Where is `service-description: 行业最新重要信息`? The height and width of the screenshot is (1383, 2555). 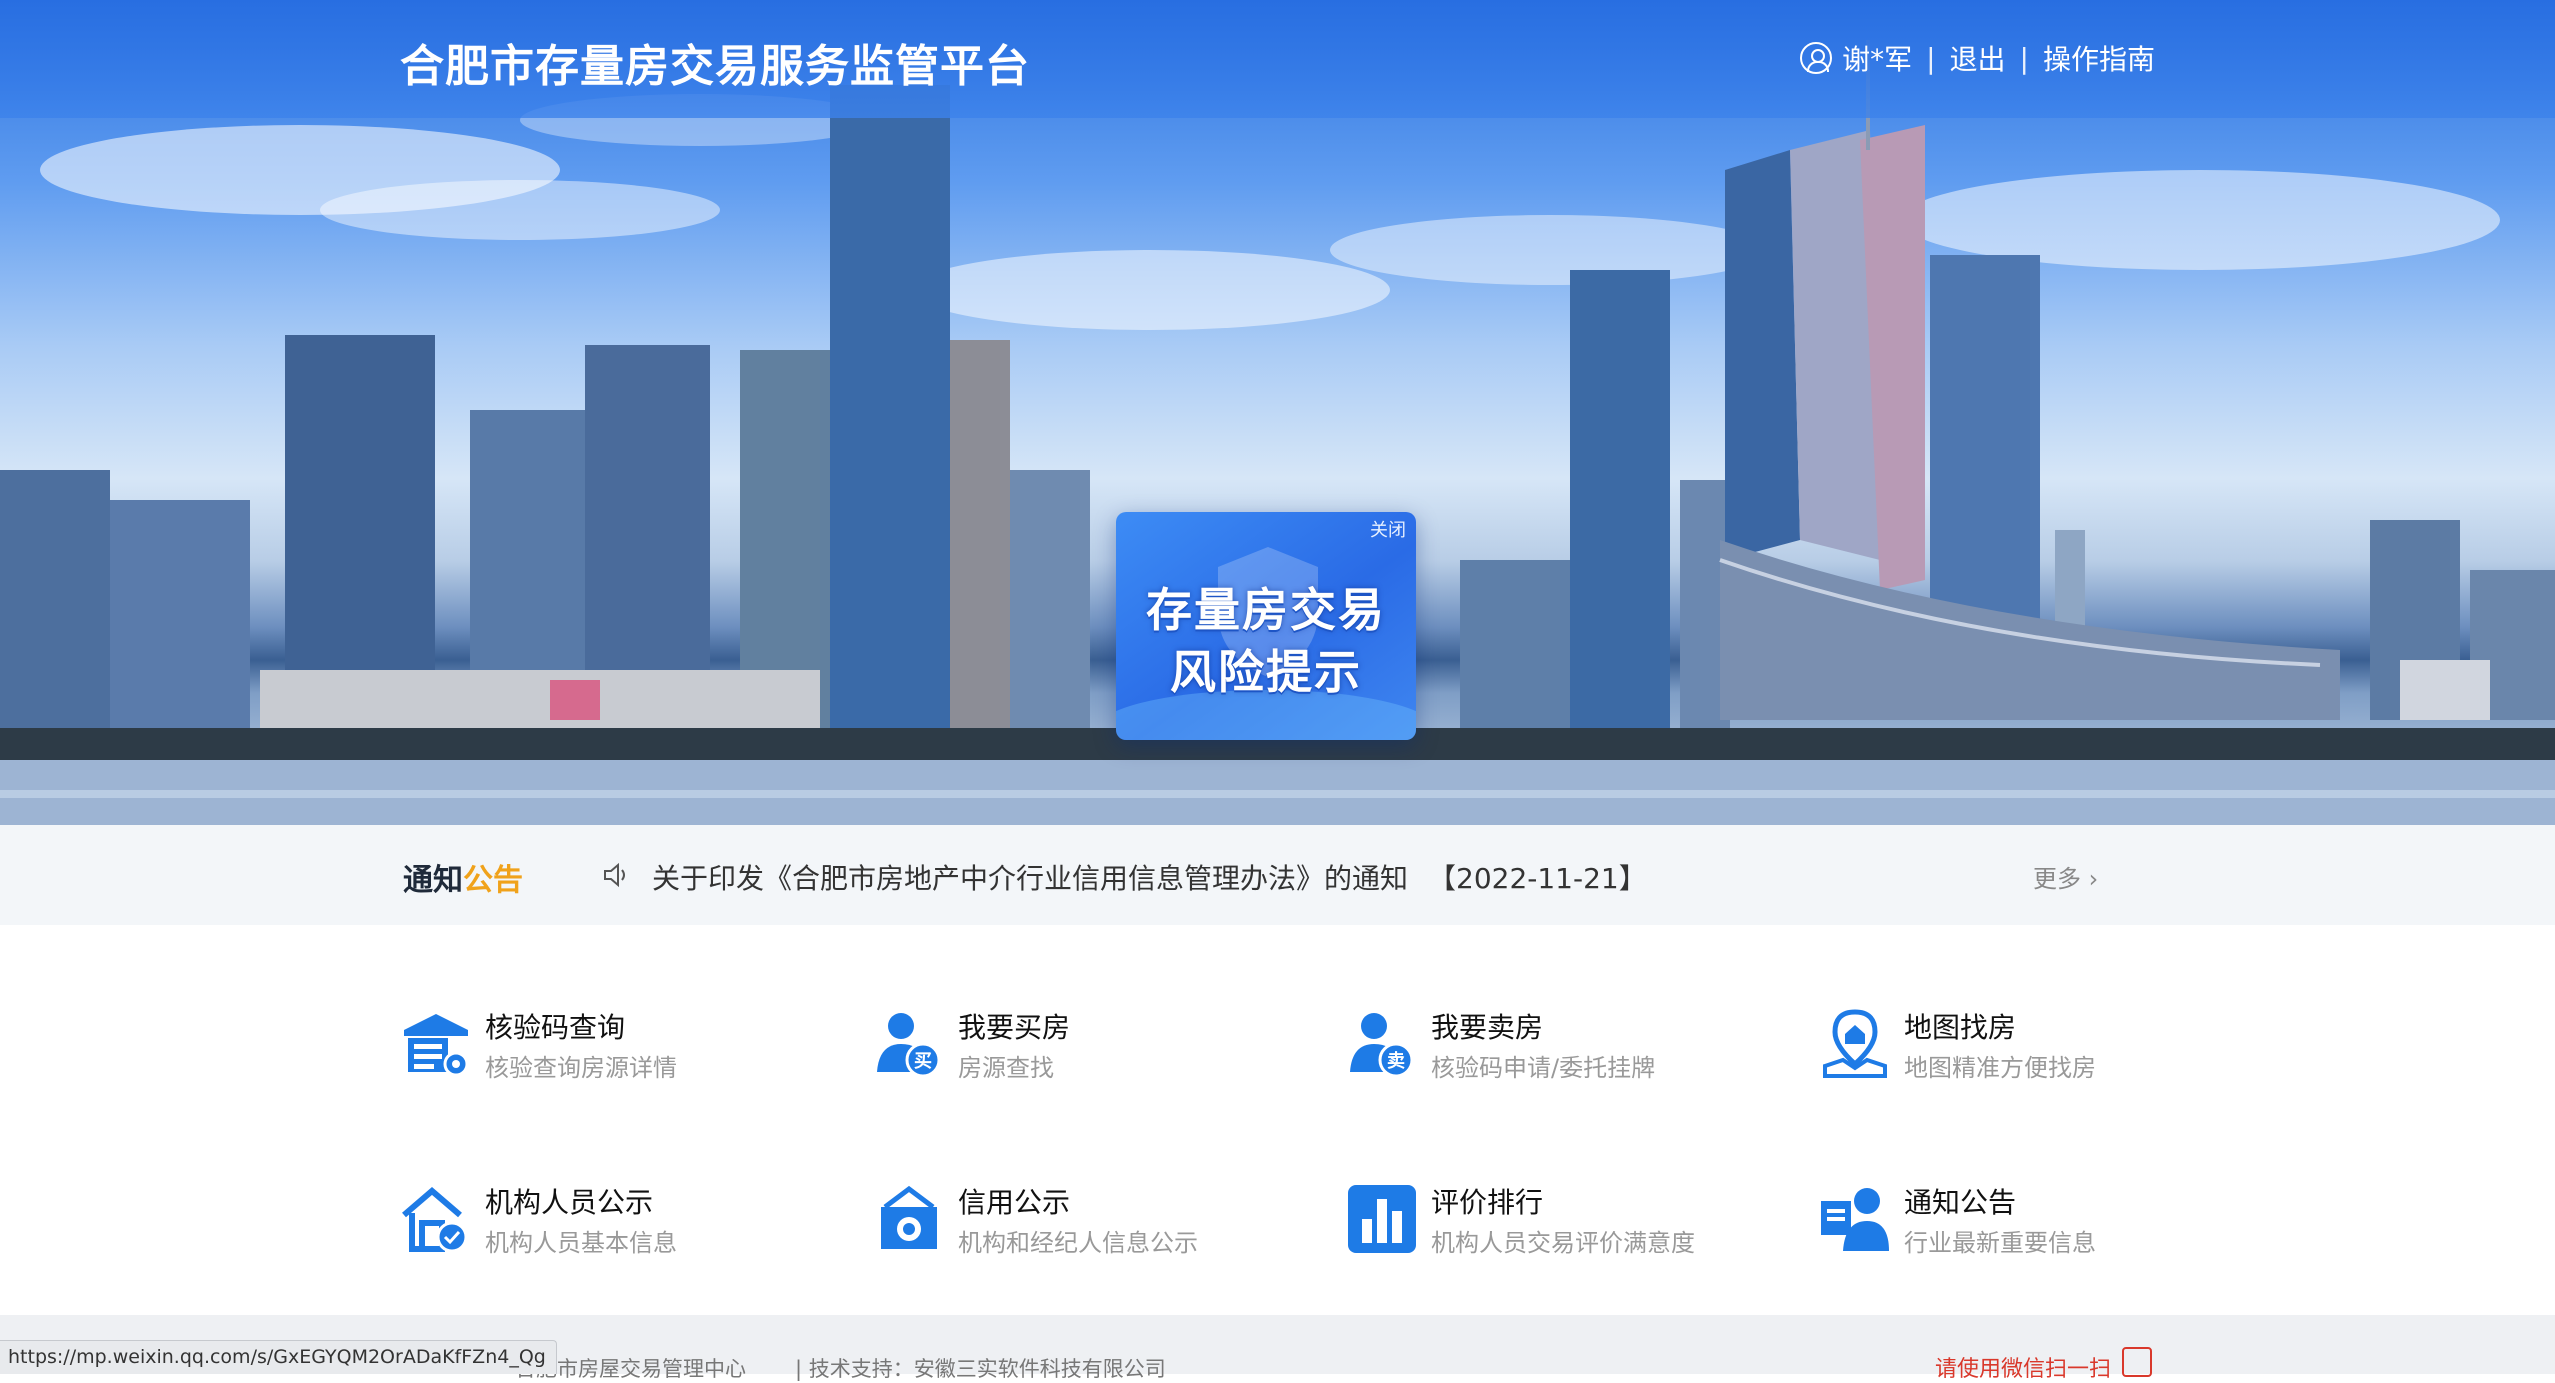 service-description: 行业最新重要信息 is located at coordinates (2000, 1243).